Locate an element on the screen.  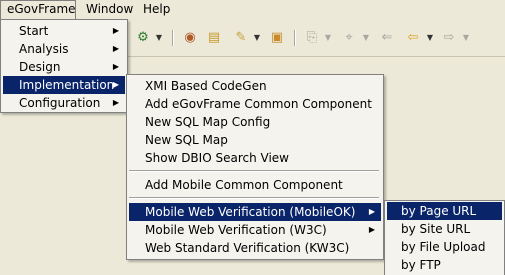
menu-item-label: Analysis is located at coordinates (44, 49).